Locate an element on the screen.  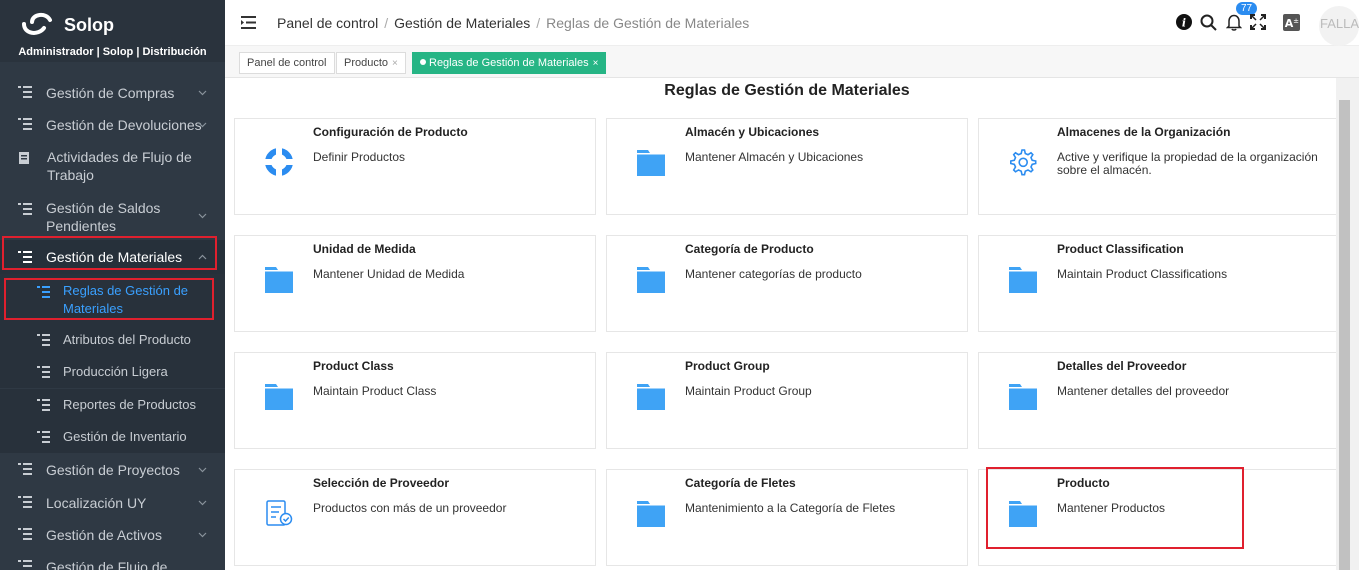
sidebar-item-devoluciones: Gestión de Devoluciones is located at coordinates (112, 125).